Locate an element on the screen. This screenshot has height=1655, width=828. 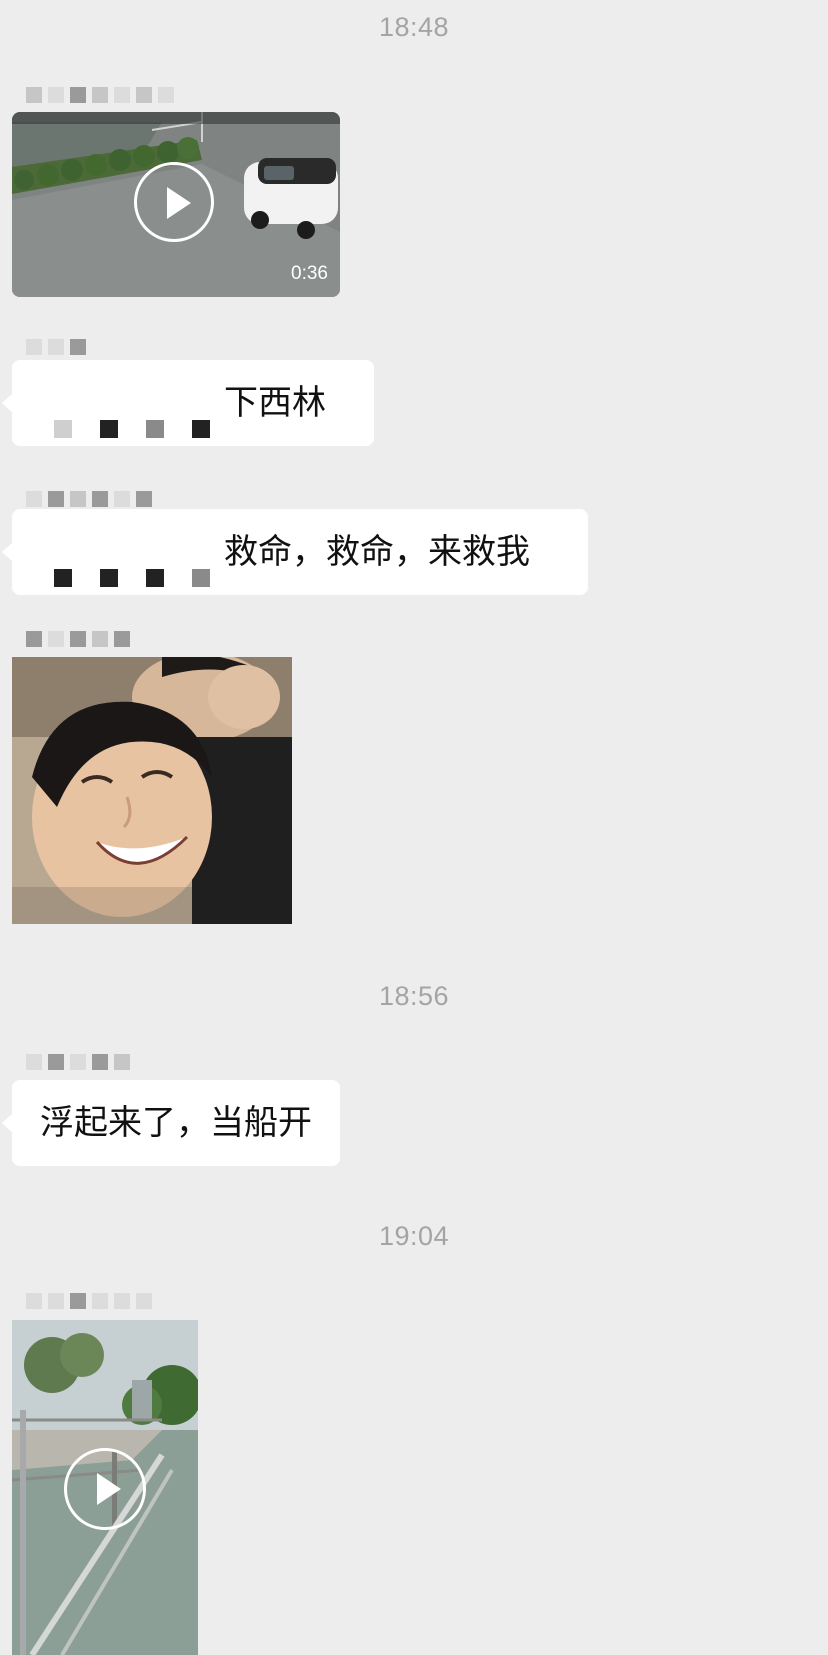
video-message: 0:36 is located at coordinates (176, 204).